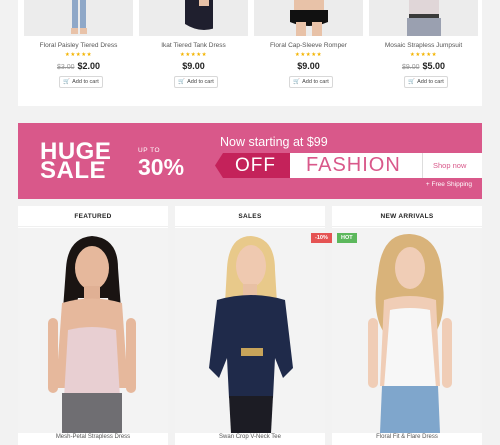 This screenshot has height=445, width=500. What do you see at coordinates (347, 238) in the screenshot?
I see `hot-badge: HOT` at bounding box center [347, 238].